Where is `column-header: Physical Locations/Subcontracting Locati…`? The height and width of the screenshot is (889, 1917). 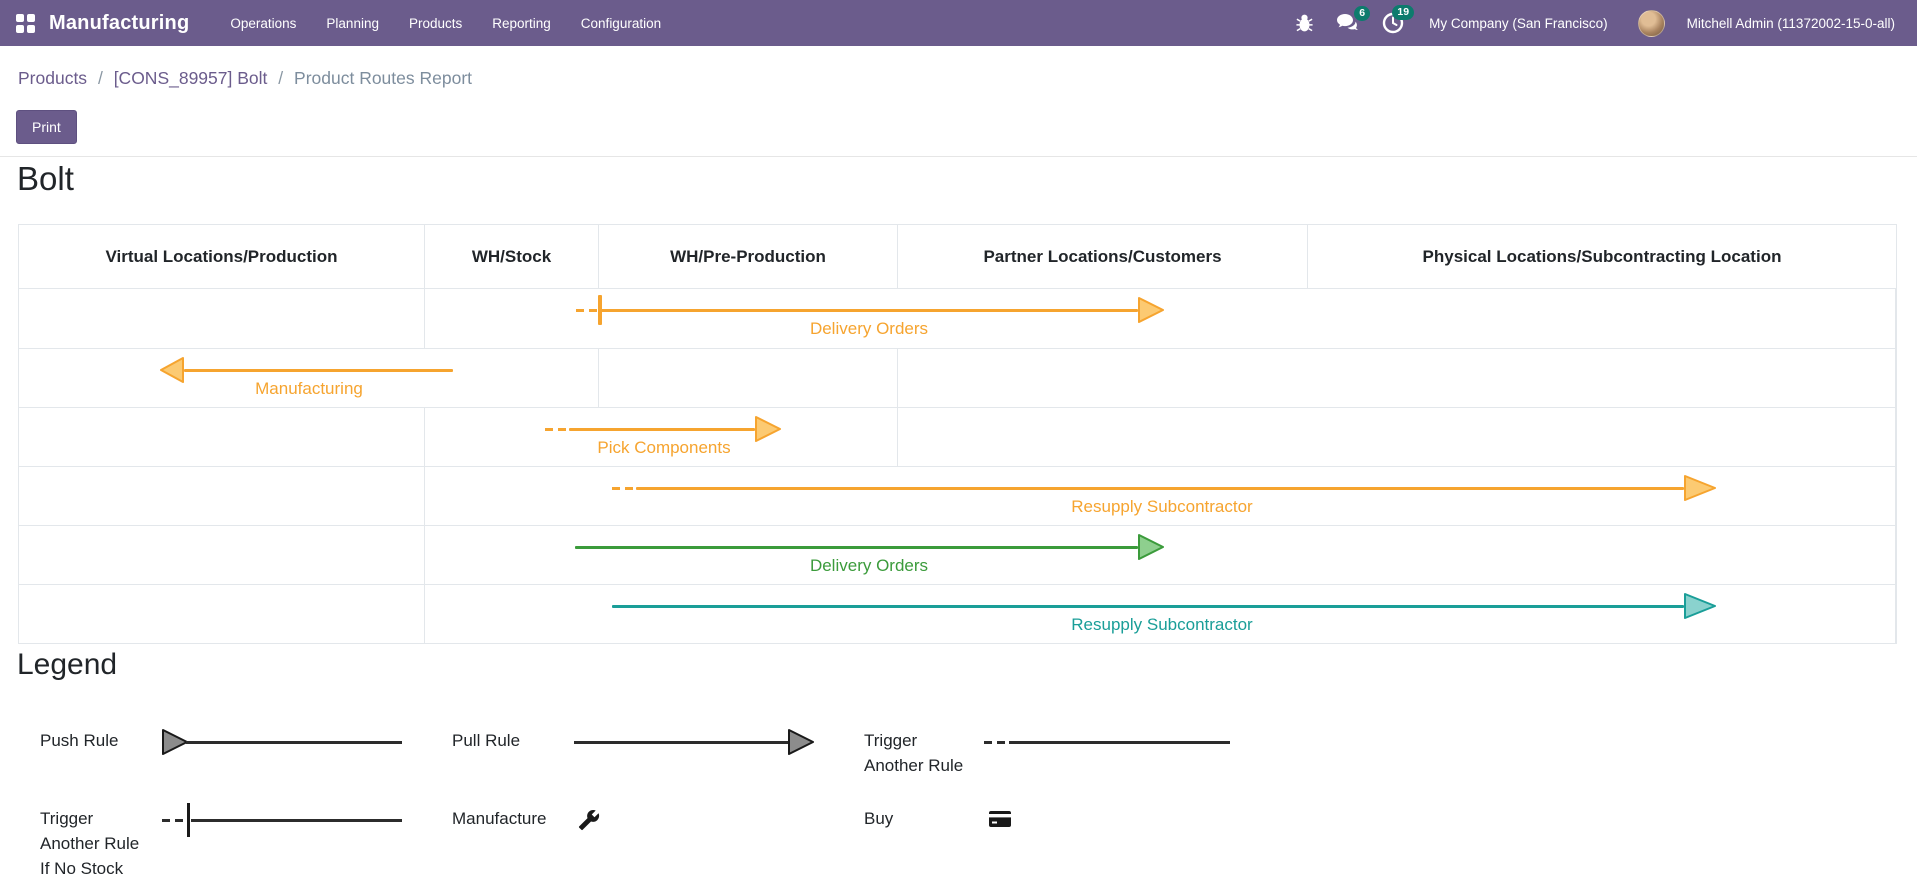 column-header: Physical Locations/Subcontracting Locati… is located at coordinates (1602, 256).